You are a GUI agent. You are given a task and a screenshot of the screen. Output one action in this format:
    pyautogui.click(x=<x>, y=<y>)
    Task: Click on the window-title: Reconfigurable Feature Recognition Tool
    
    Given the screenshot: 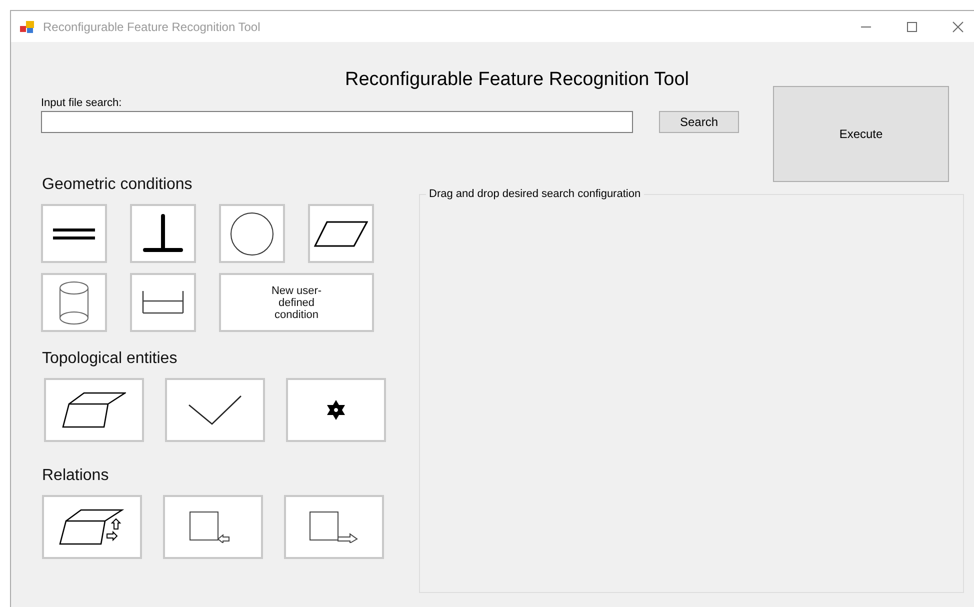 What is the action you would take?
    pyautogui.click(x=151, y=27)
    